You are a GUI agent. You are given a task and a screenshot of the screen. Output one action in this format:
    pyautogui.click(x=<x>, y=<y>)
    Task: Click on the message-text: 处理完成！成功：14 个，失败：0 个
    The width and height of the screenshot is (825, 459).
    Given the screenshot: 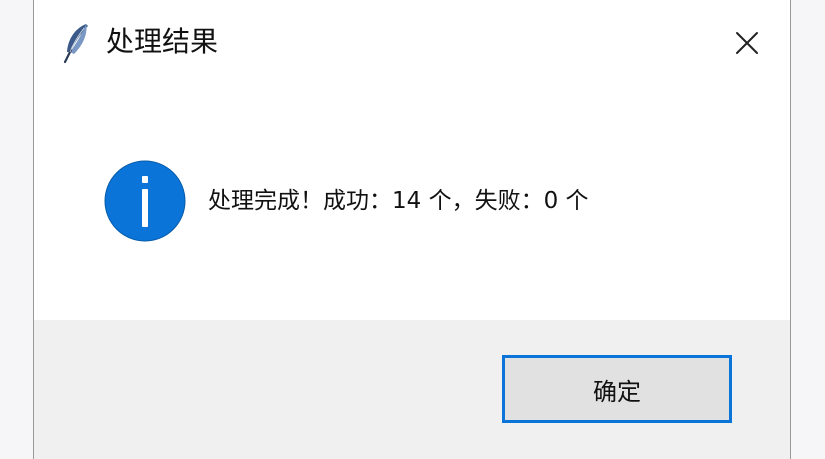 What is the action you would take?
    pyautogui.click(x=398, y=201)
    